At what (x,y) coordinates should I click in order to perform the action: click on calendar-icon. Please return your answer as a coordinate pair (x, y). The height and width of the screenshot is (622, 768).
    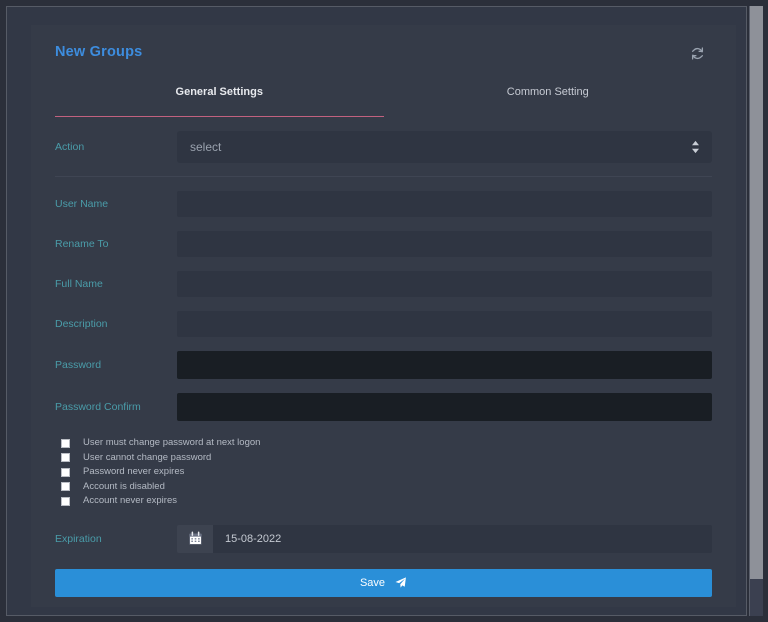
    Looking at the image, I should click on (195, 538).